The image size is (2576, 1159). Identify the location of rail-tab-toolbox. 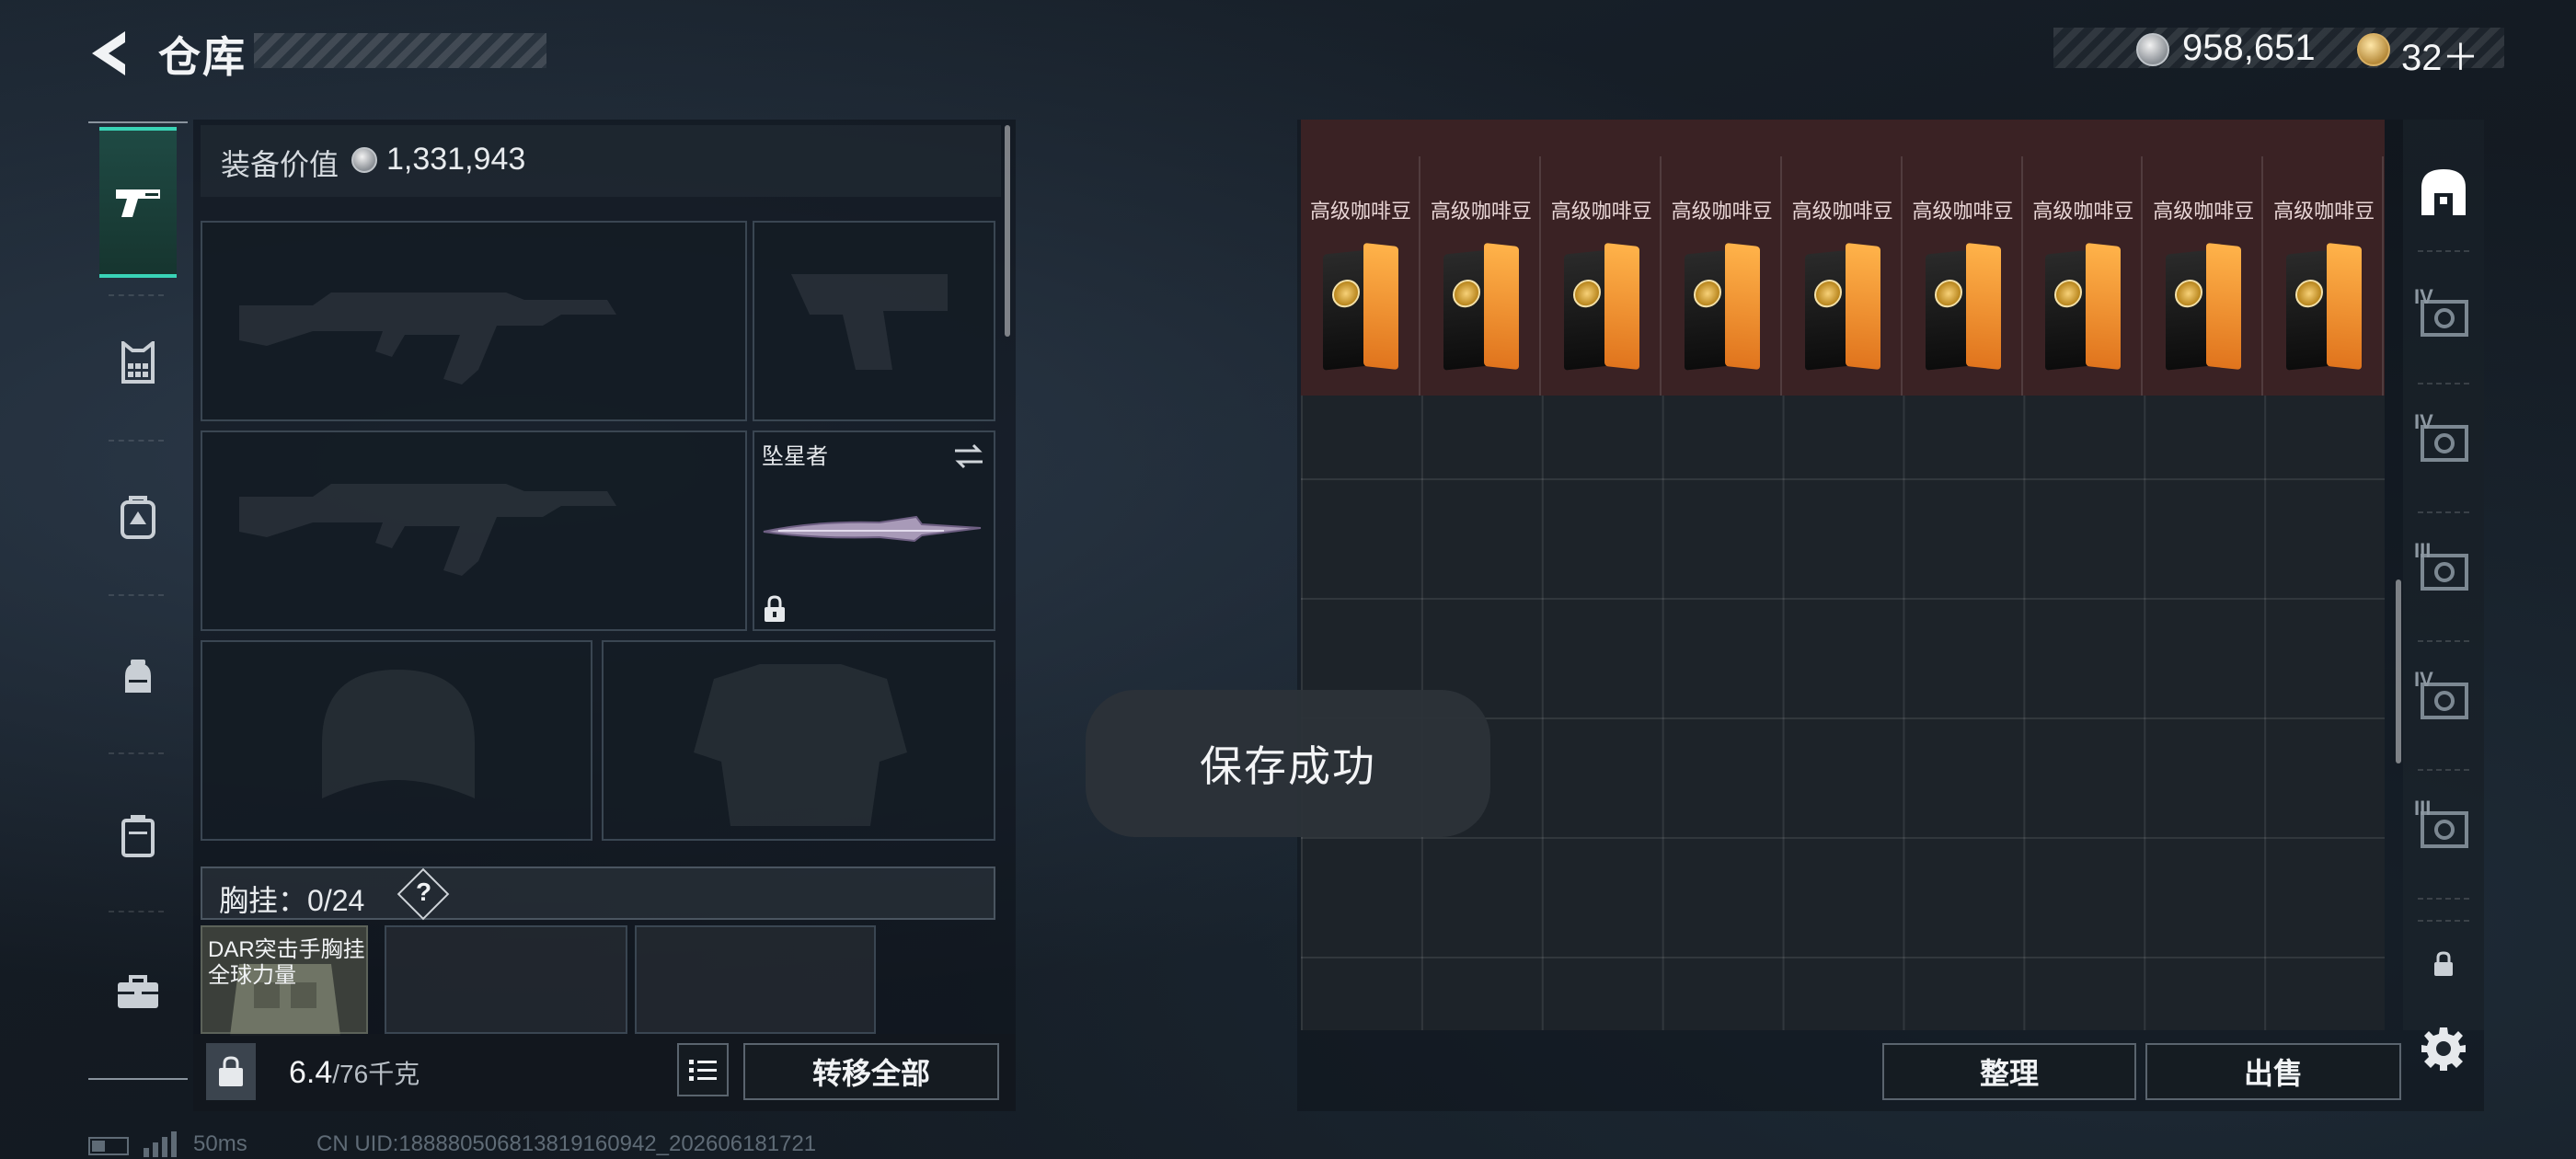
(138, 991).